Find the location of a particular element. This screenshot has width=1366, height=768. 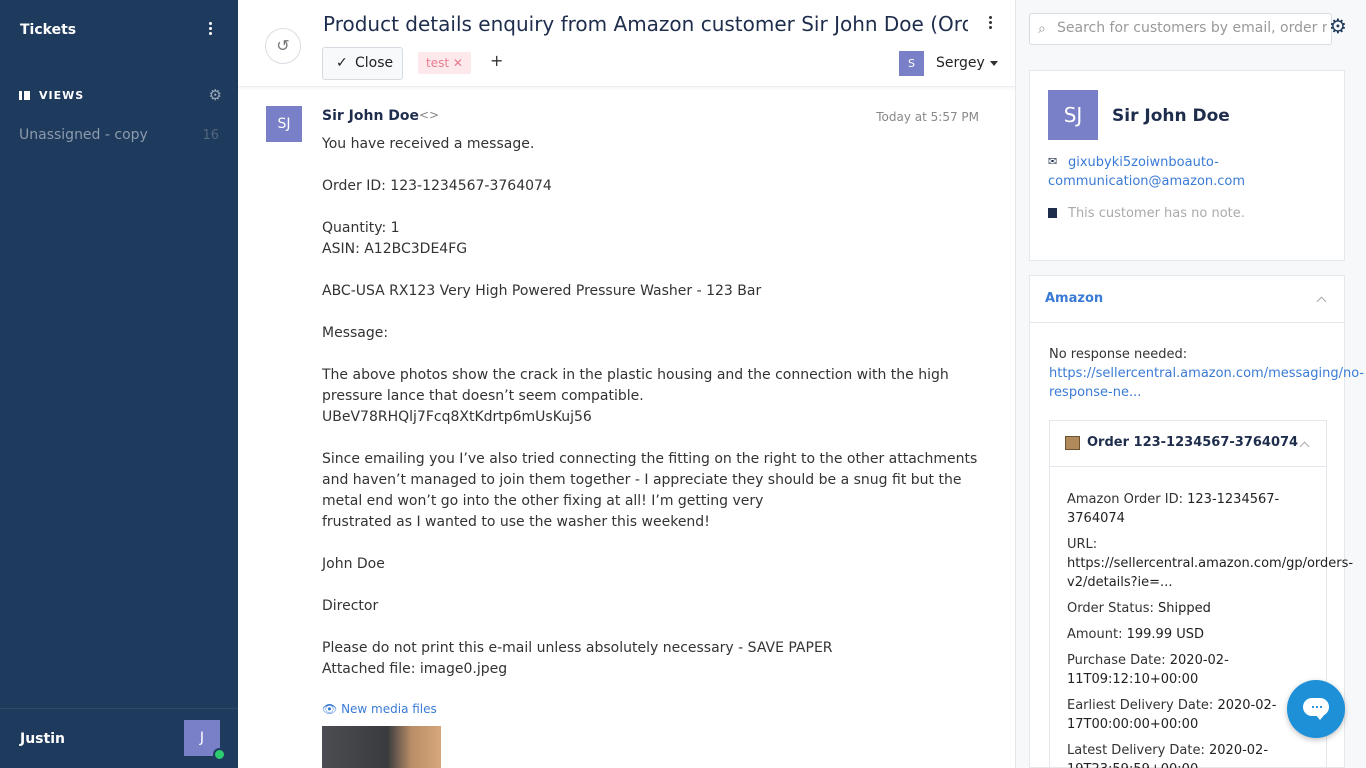

order-field-label: Latest Delivery Date: is located at coordinates (1136, 750).